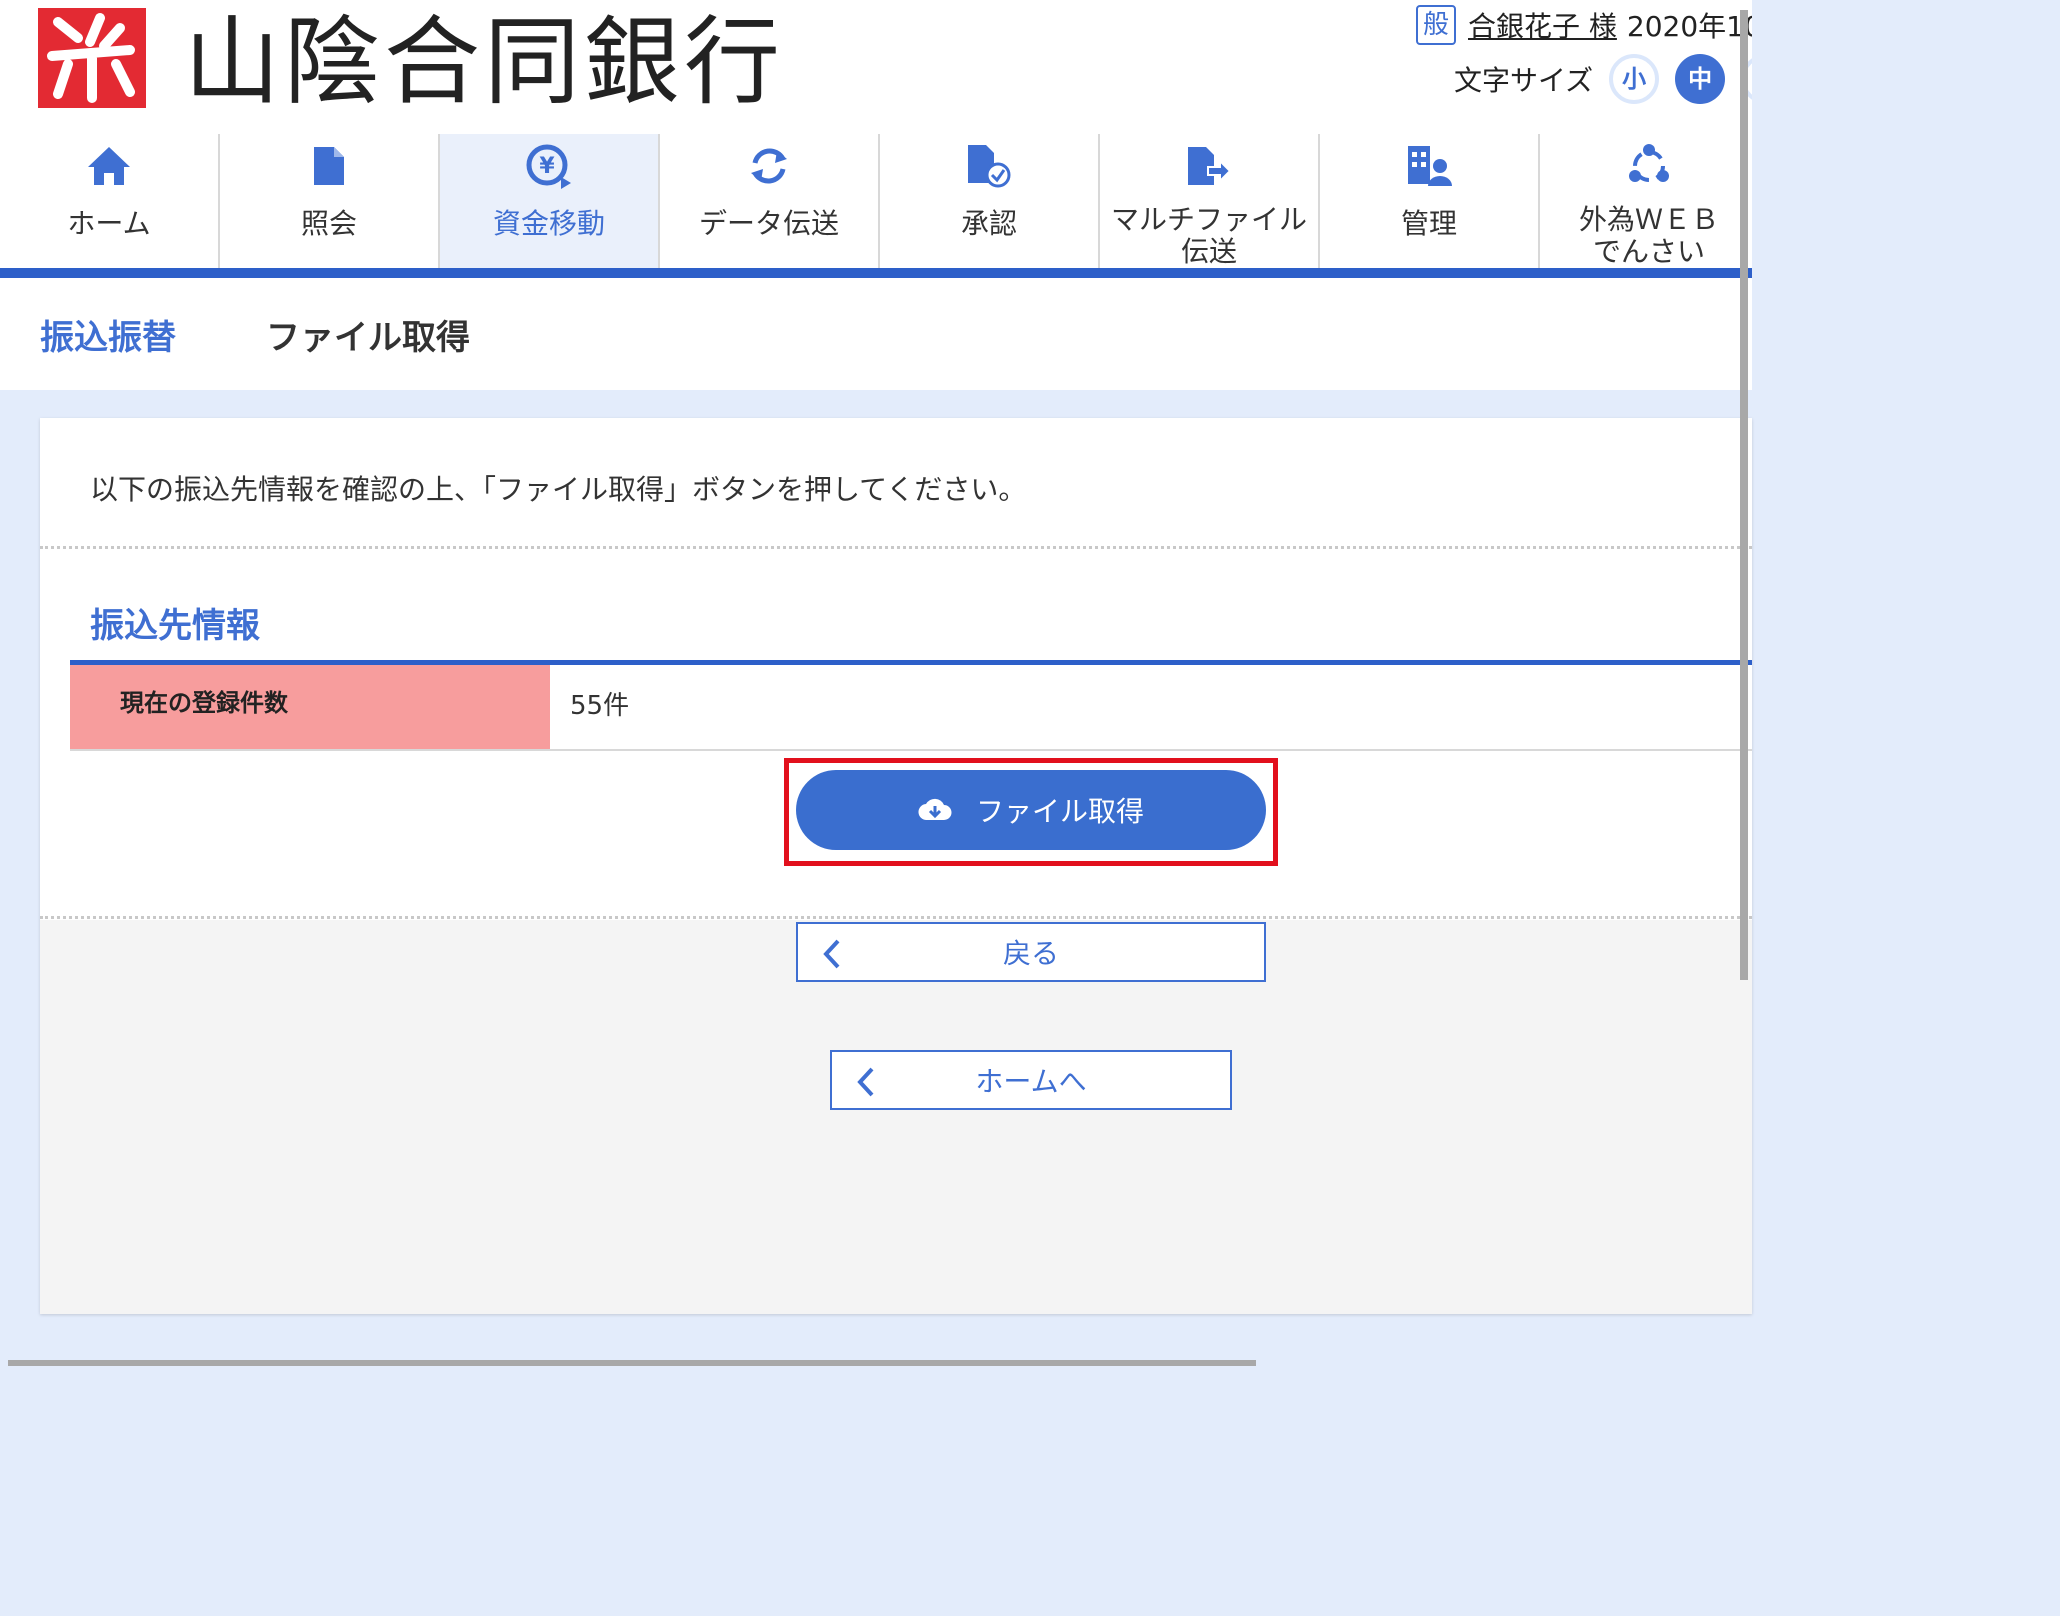 Image resolution: width=2060 pixels, height=1616 pixels. What do you see at coordinates (92, 58) in the screenshot?
I see `bank-logo` at bounding box center [92, 58].